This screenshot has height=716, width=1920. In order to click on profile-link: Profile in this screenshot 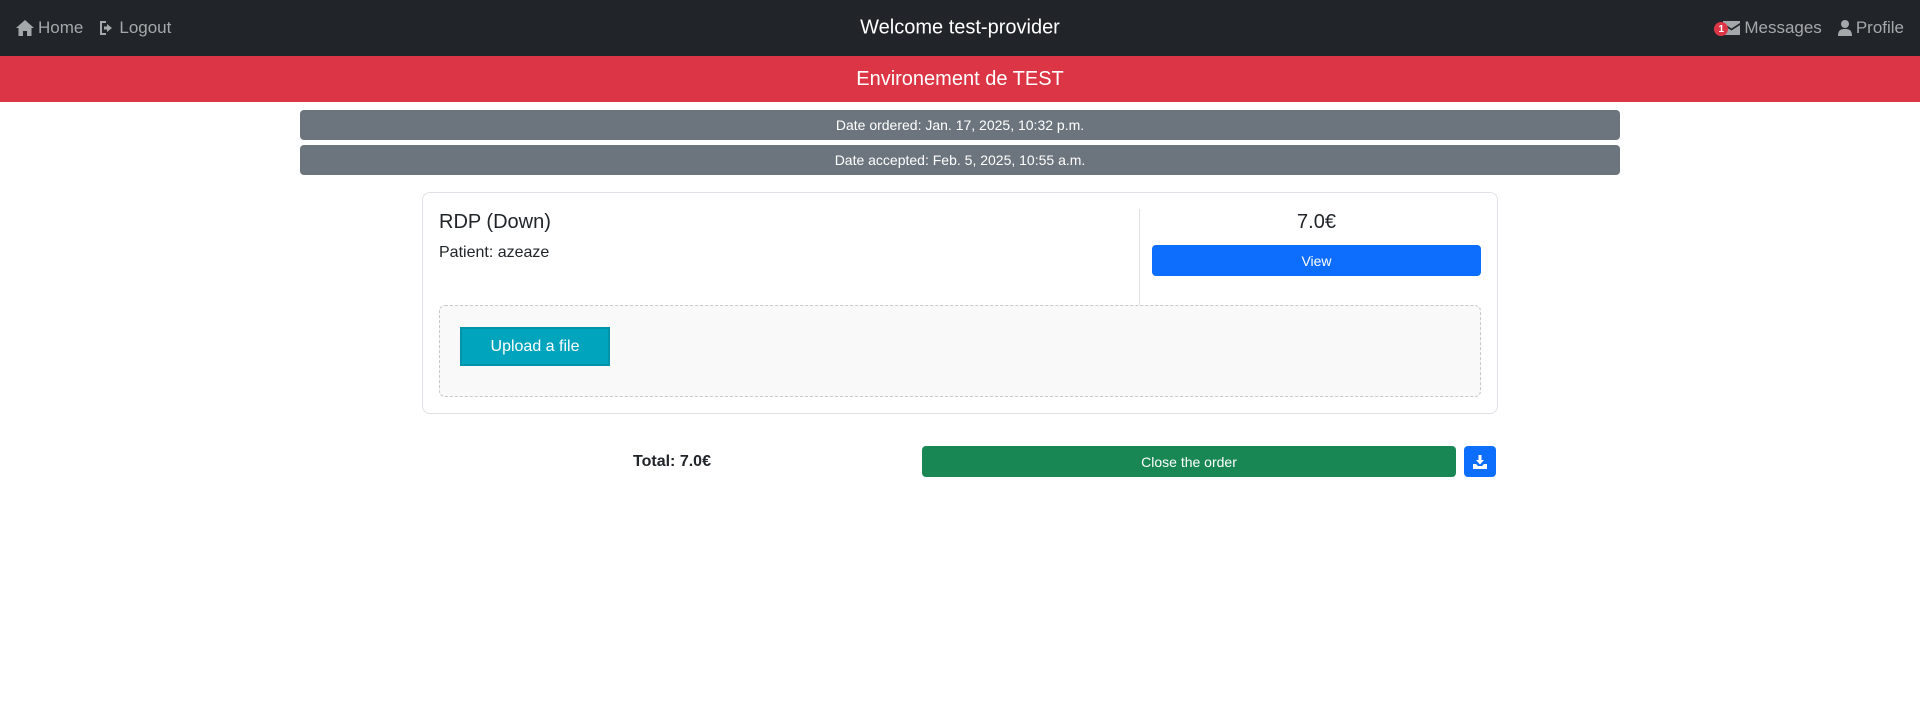, I will do `click(1870, 28)`.